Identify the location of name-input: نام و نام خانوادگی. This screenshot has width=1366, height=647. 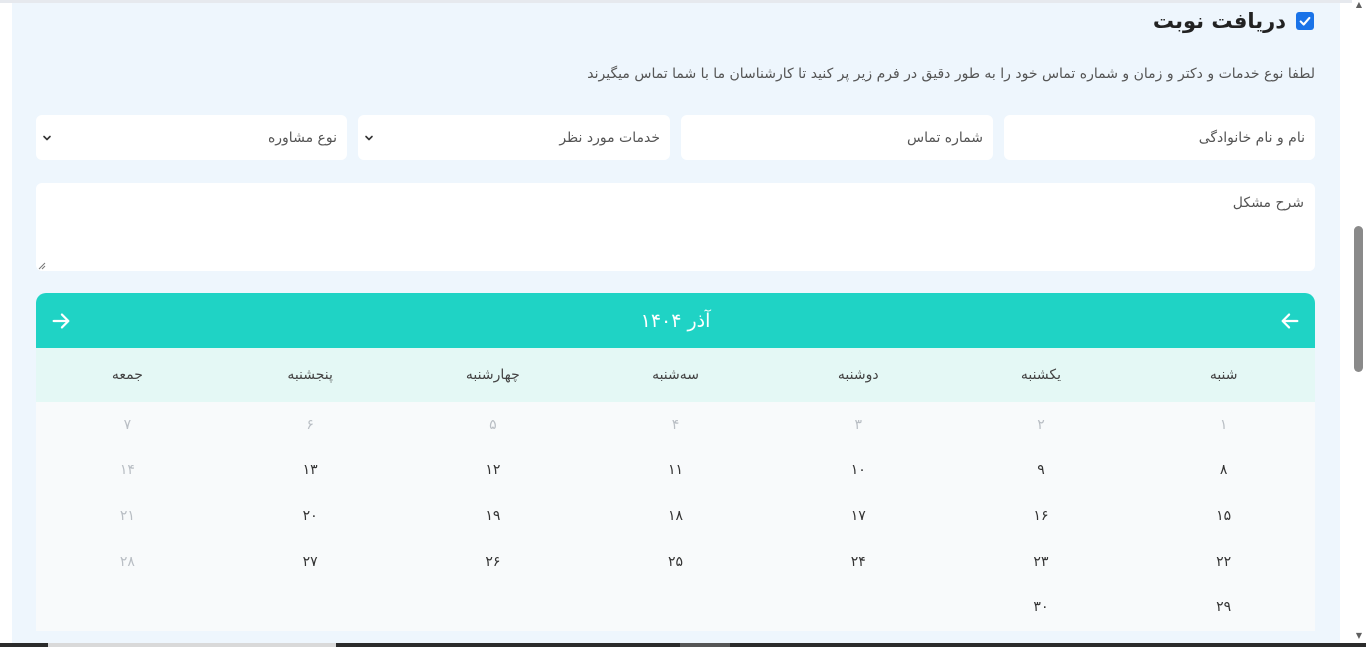
(1159, 137).